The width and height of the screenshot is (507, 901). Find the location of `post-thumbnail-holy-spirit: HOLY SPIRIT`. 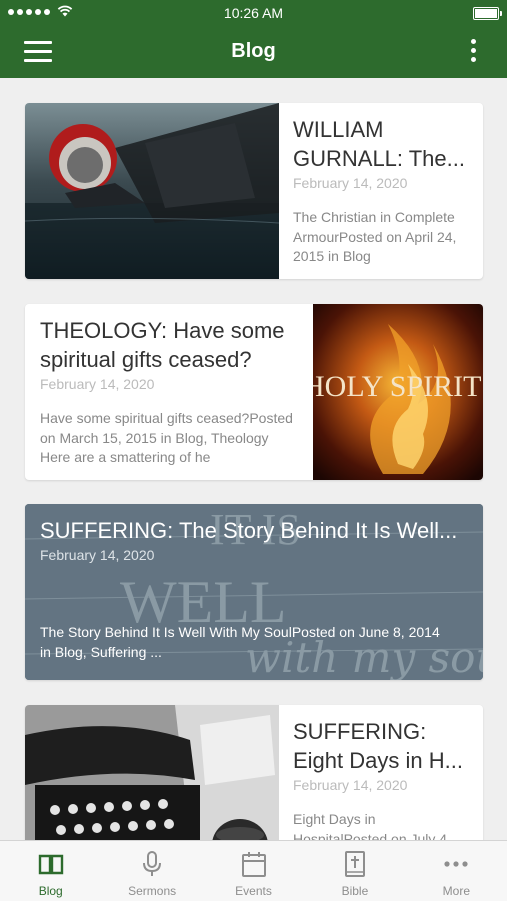

post-thumbnail-holy-spirit: HOLY SPIRIT is located at coordinates (398, 392).